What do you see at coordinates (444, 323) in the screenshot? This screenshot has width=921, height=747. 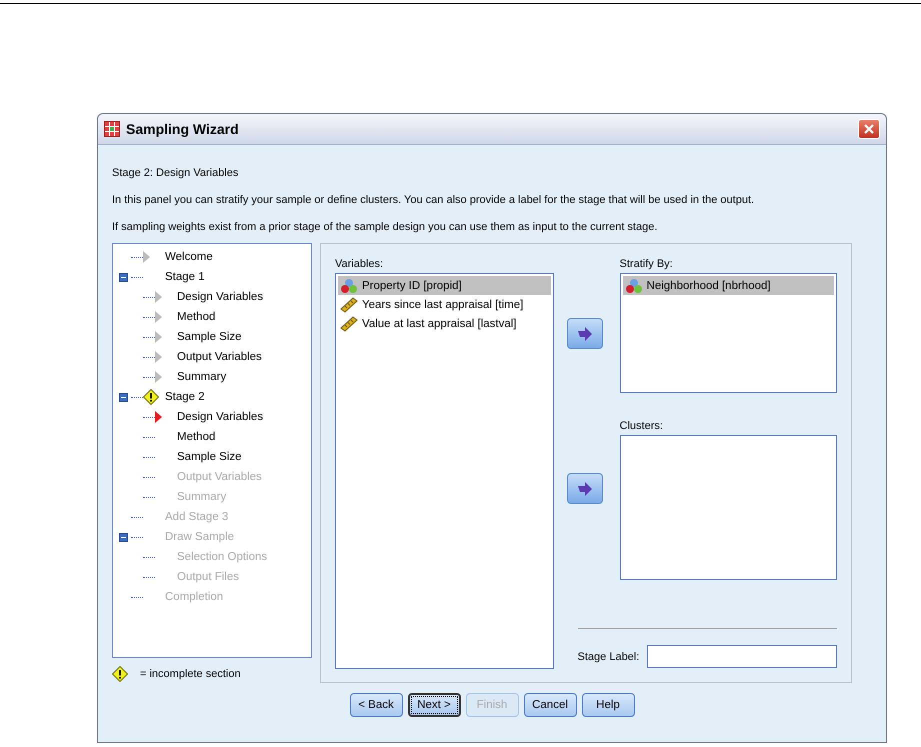 I see `variable-item: Value at last appraisal [lastval]` at bounding box center [444, 323].